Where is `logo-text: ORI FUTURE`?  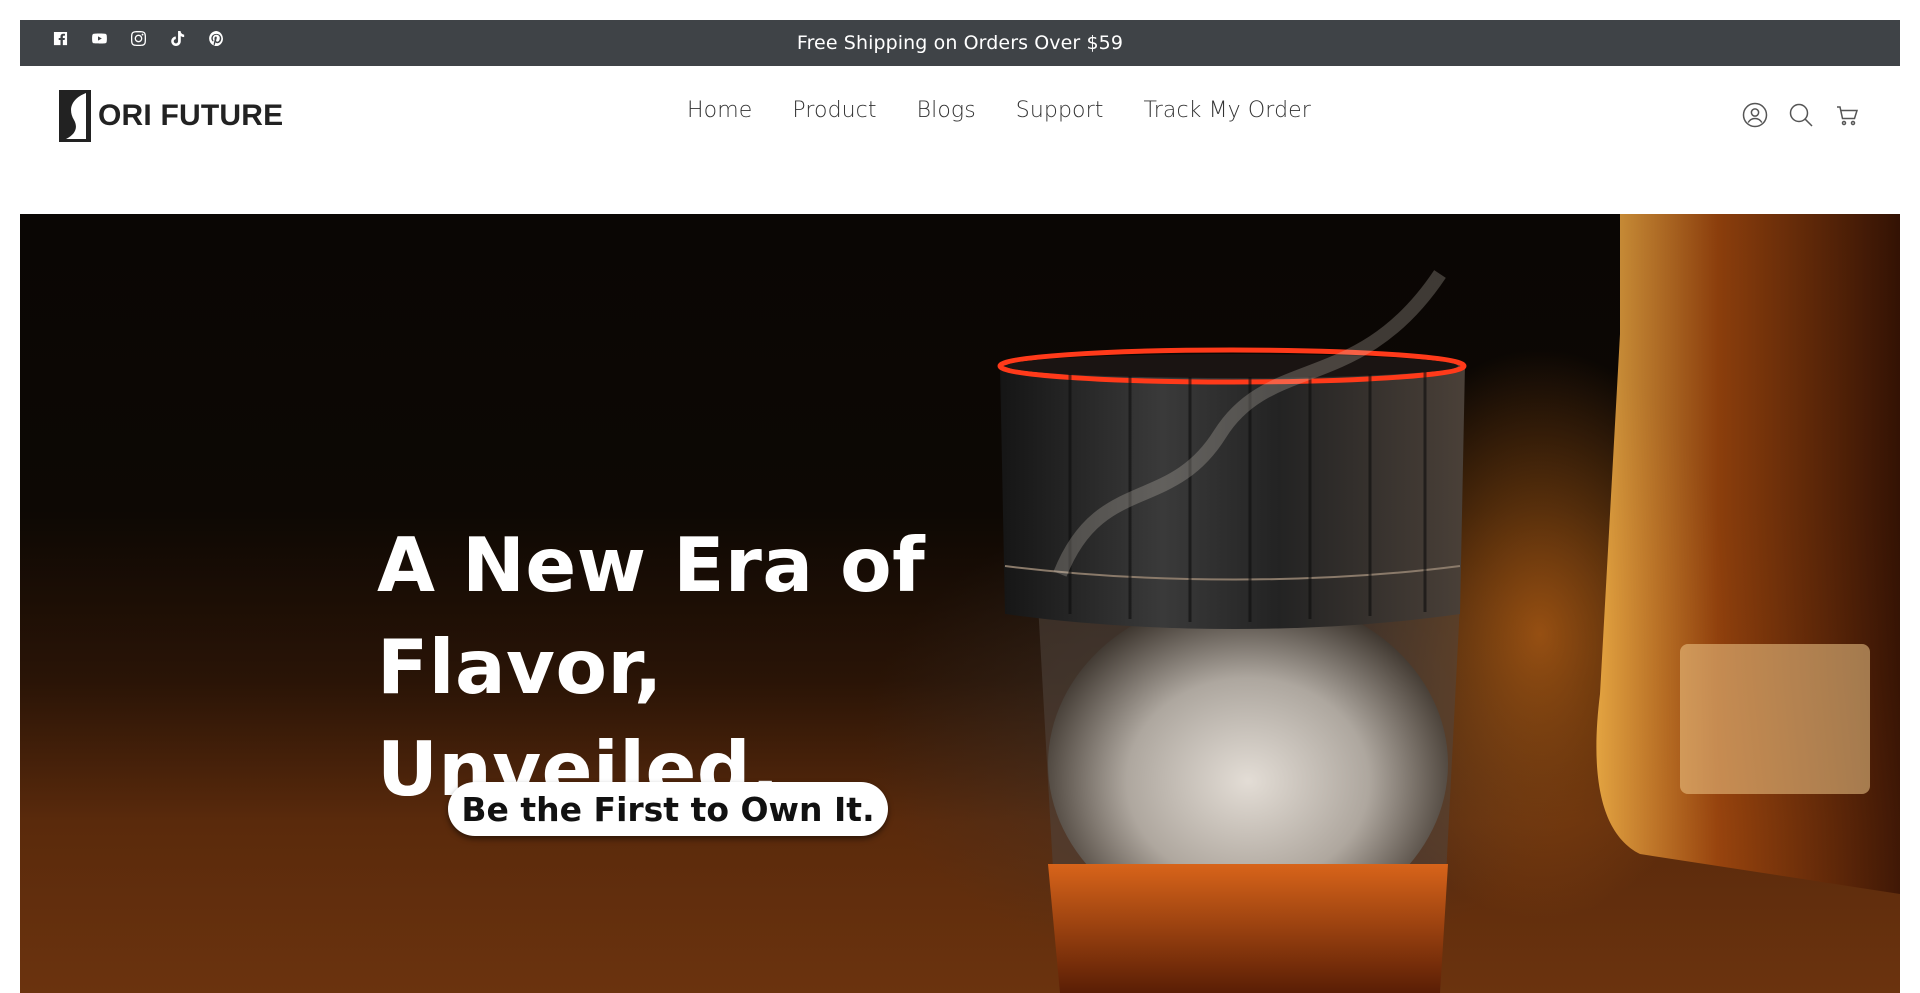 logo-text: ORI FUTURE is located at coordinates (191, 115).